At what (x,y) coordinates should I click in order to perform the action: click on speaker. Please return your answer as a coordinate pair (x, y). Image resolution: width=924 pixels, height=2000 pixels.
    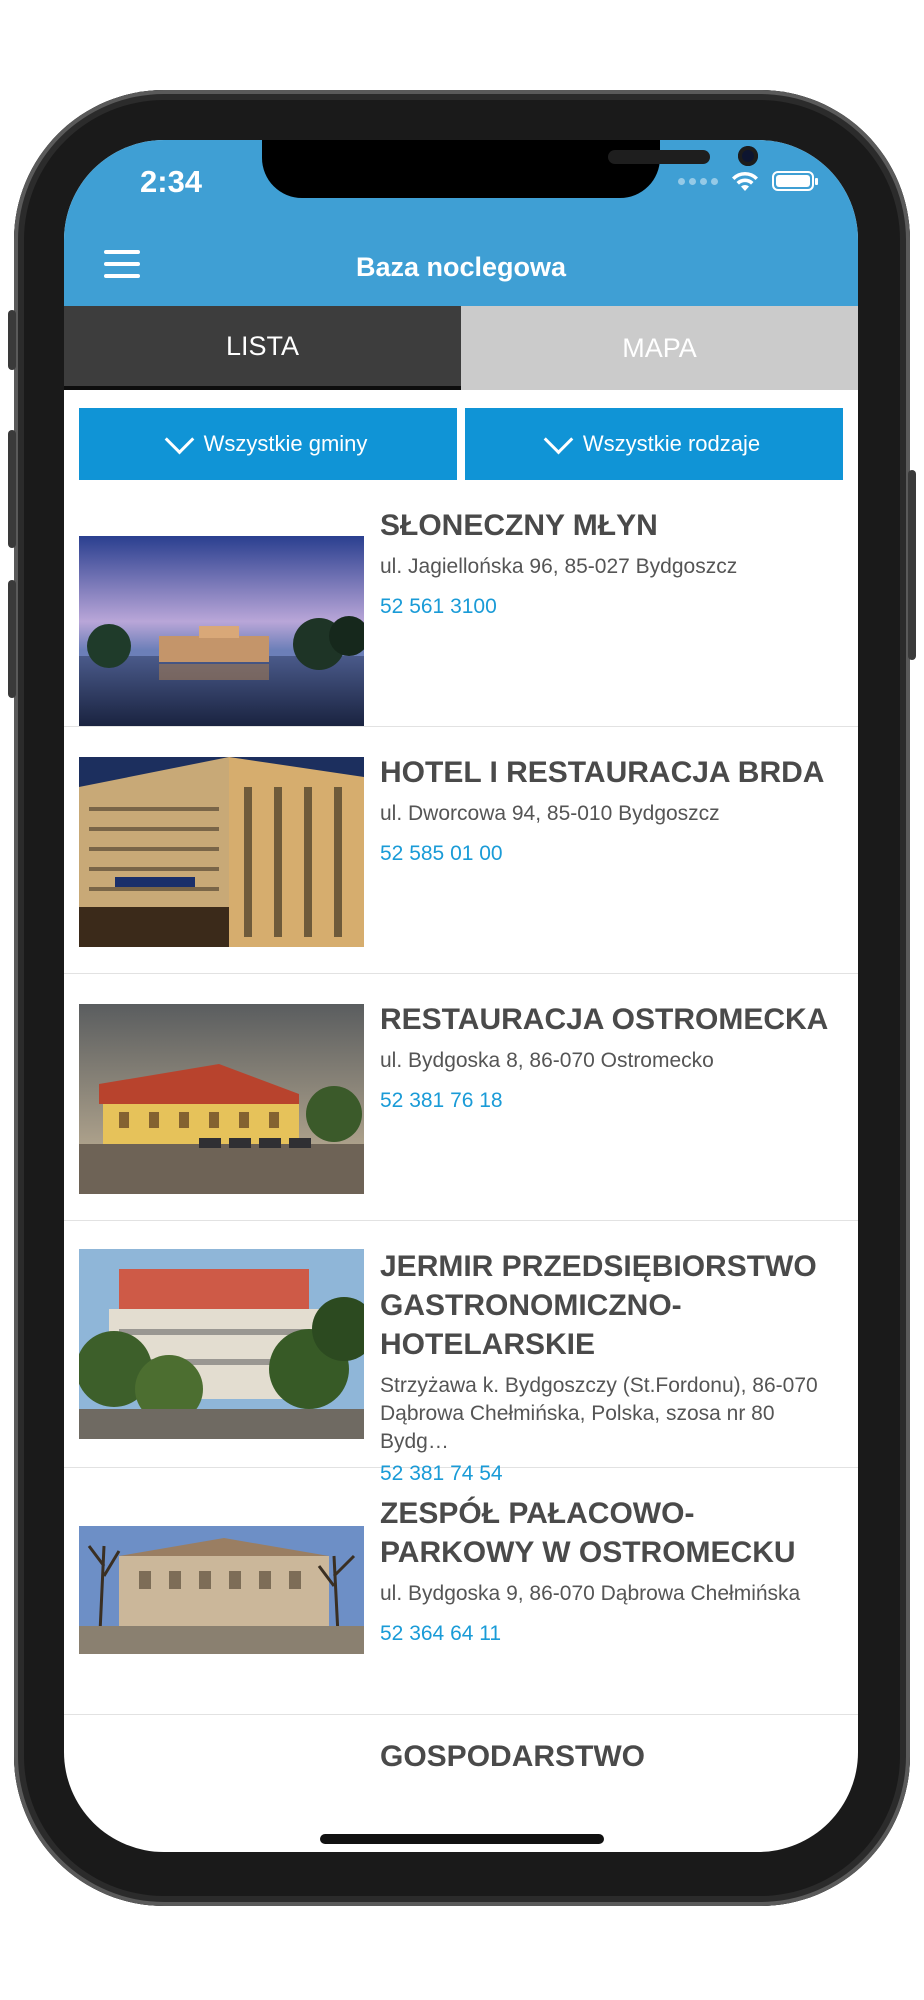
    Looking at the image, I should click on (659, 157).